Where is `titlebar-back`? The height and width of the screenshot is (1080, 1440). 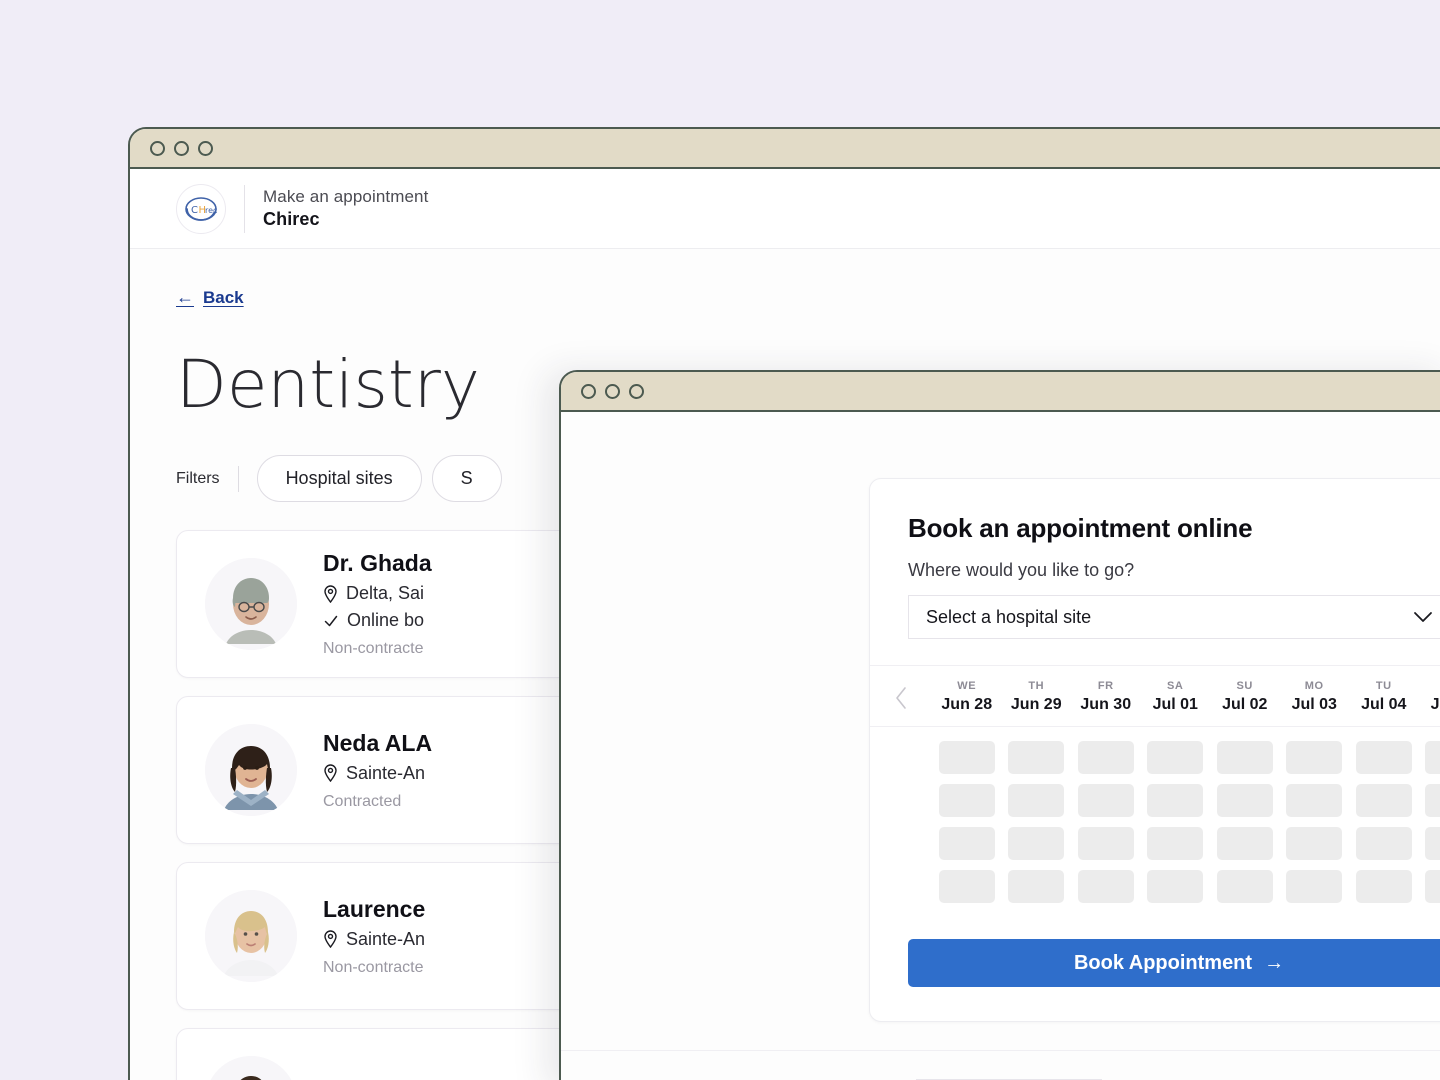 titlebar-back is located at coordinates (785, 149).